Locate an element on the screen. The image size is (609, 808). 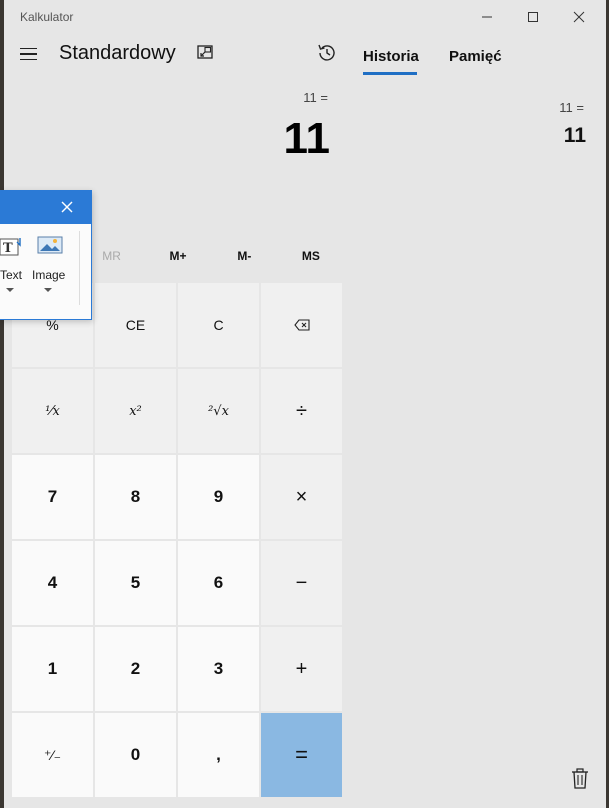
minimize-button is located at coordinates (487, 17).